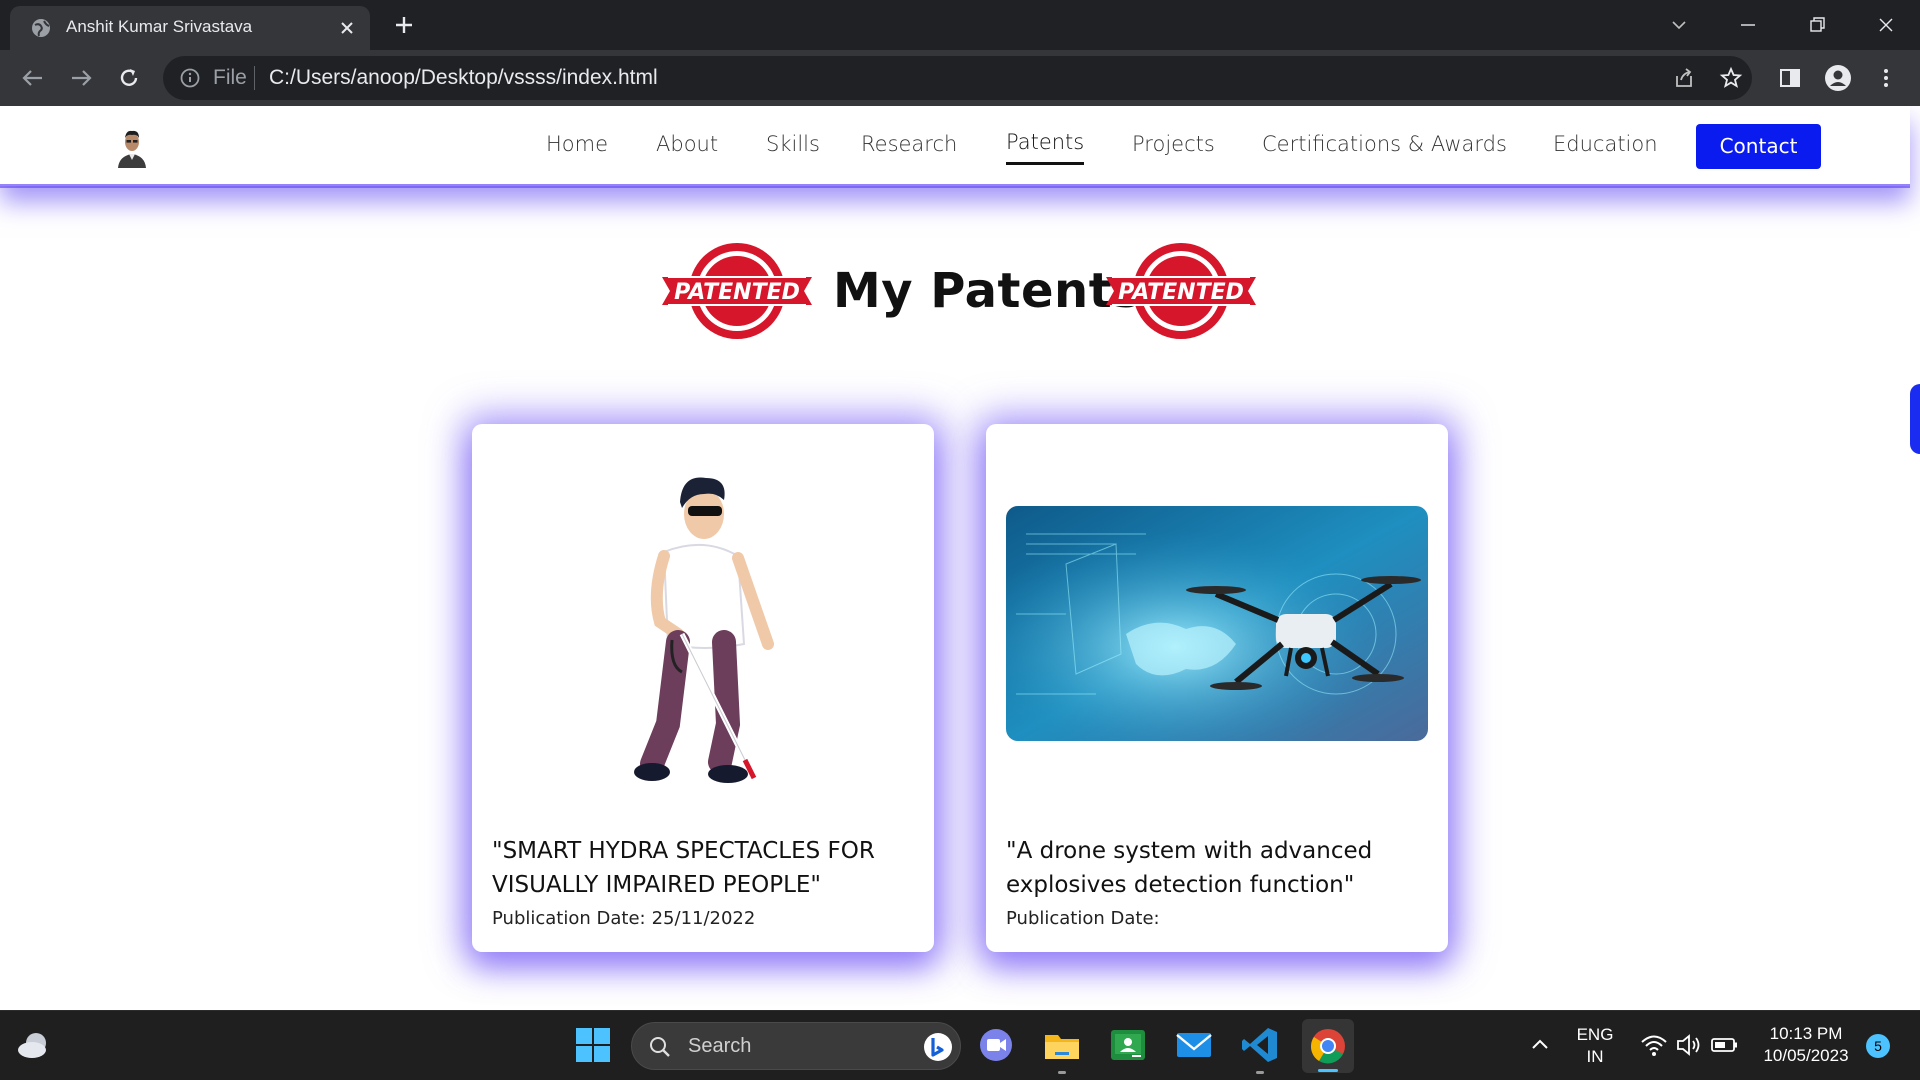  What do you see at coordinates (1217, 623) in the screenshot?
I see `drone-hologram-image` at bounding box center [1217, 623].